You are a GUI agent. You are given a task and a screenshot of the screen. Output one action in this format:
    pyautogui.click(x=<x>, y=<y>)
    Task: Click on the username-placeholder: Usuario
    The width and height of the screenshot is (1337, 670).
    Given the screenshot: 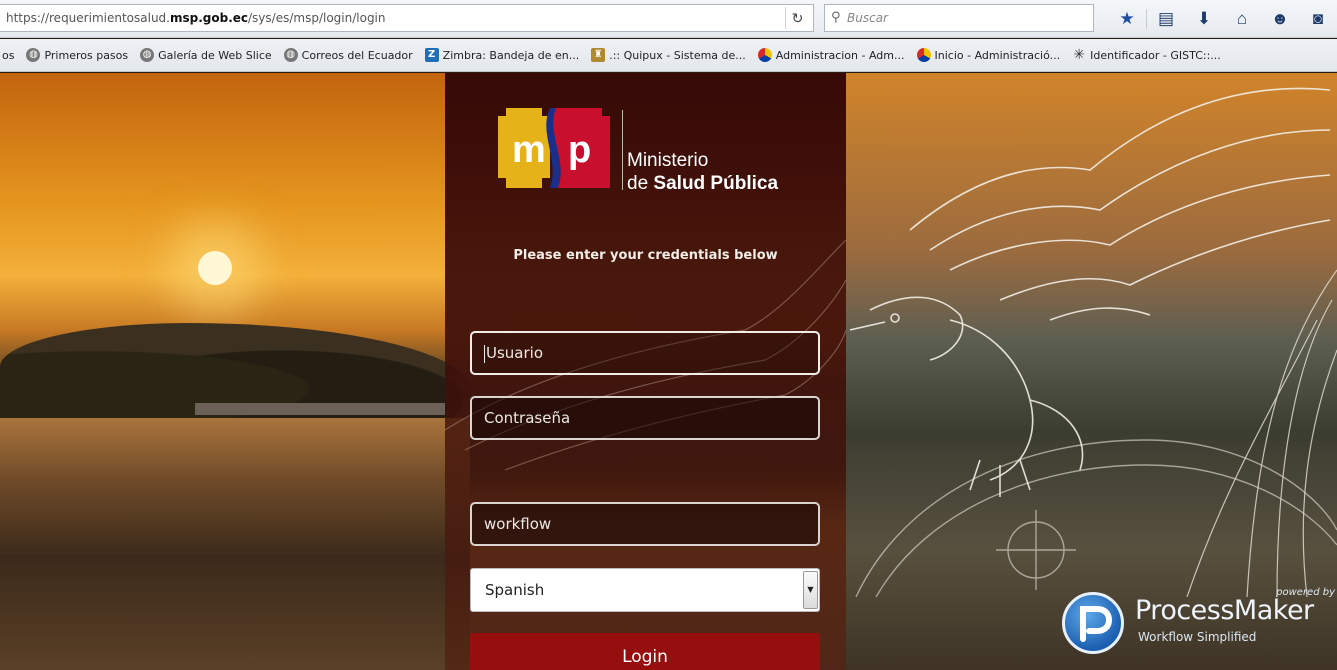 What is the action you would take?
    pyautogui.click(x=515, y=353)
    